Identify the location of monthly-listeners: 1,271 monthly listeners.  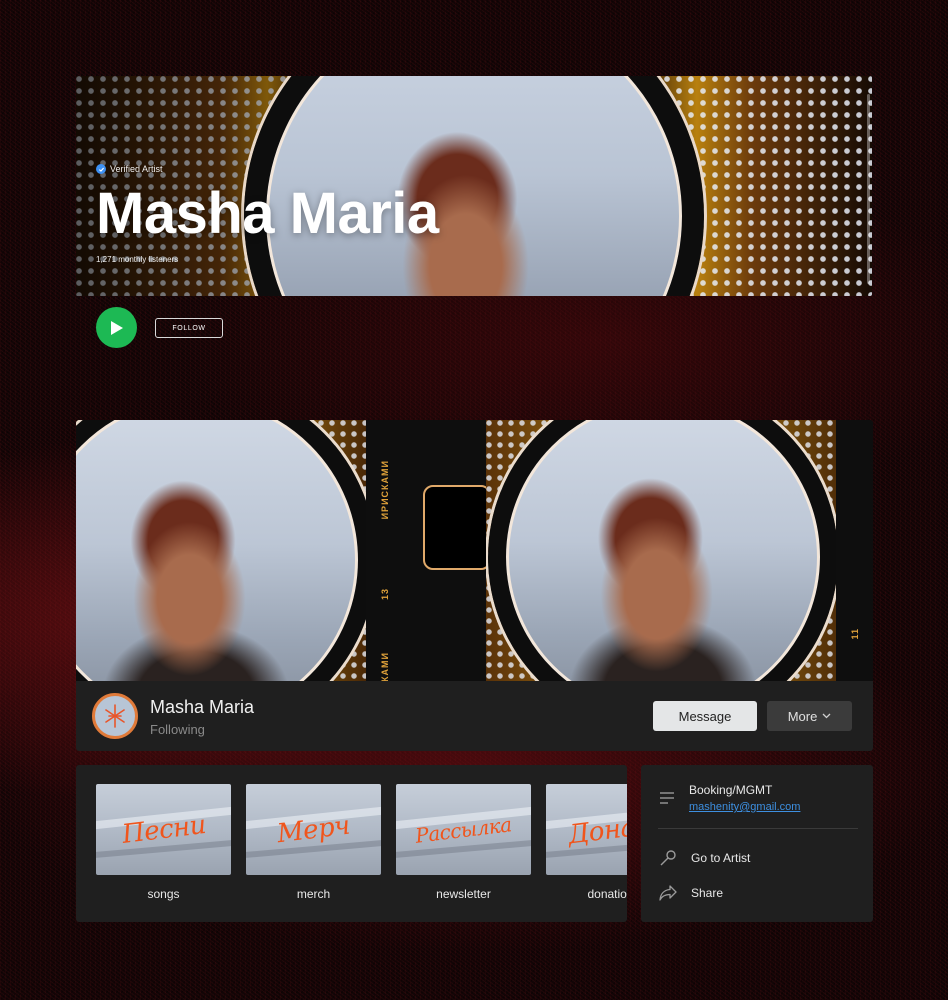
(137, 259).